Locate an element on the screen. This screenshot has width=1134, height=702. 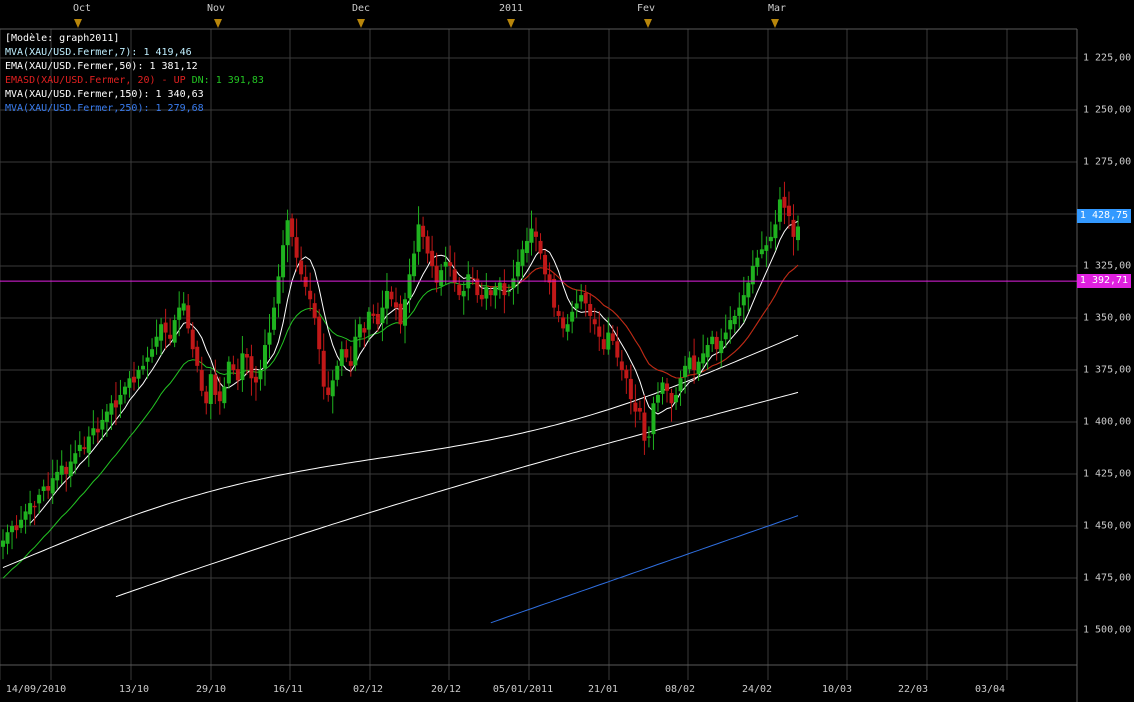
month-label-dec: Dec is located at coordinates (361, 8).